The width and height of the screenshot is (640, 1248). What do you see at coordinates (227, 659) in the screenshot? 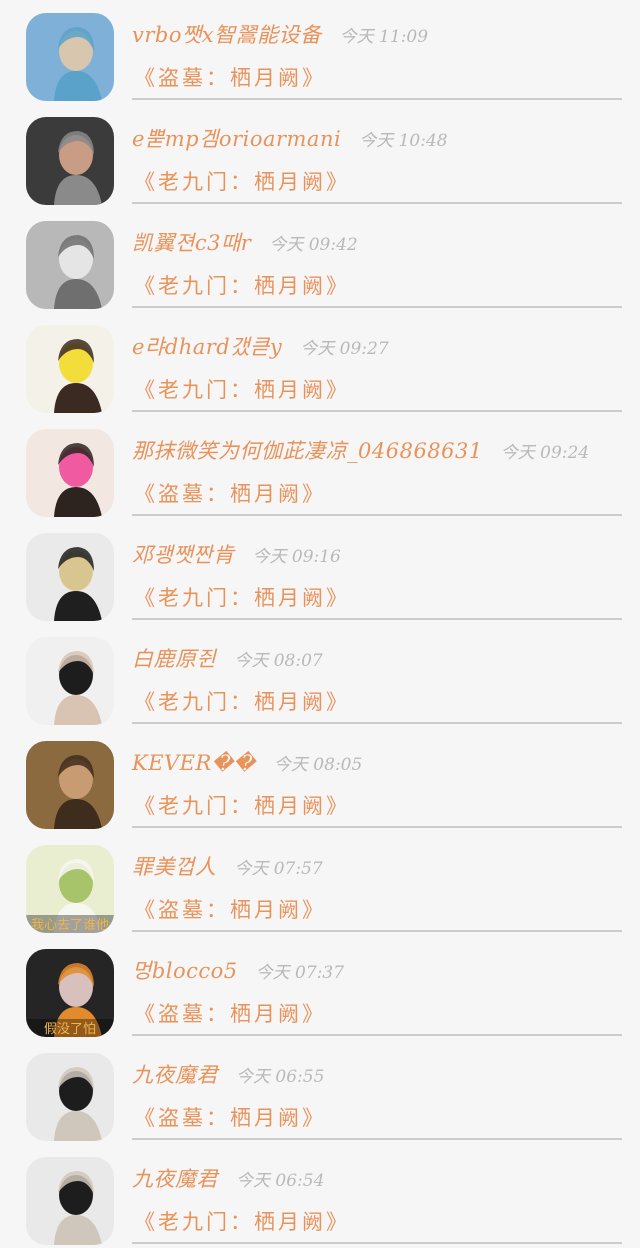
I see `message-header: 白鹿原쥔 今天 08:07` at bounding box center [227, 659].